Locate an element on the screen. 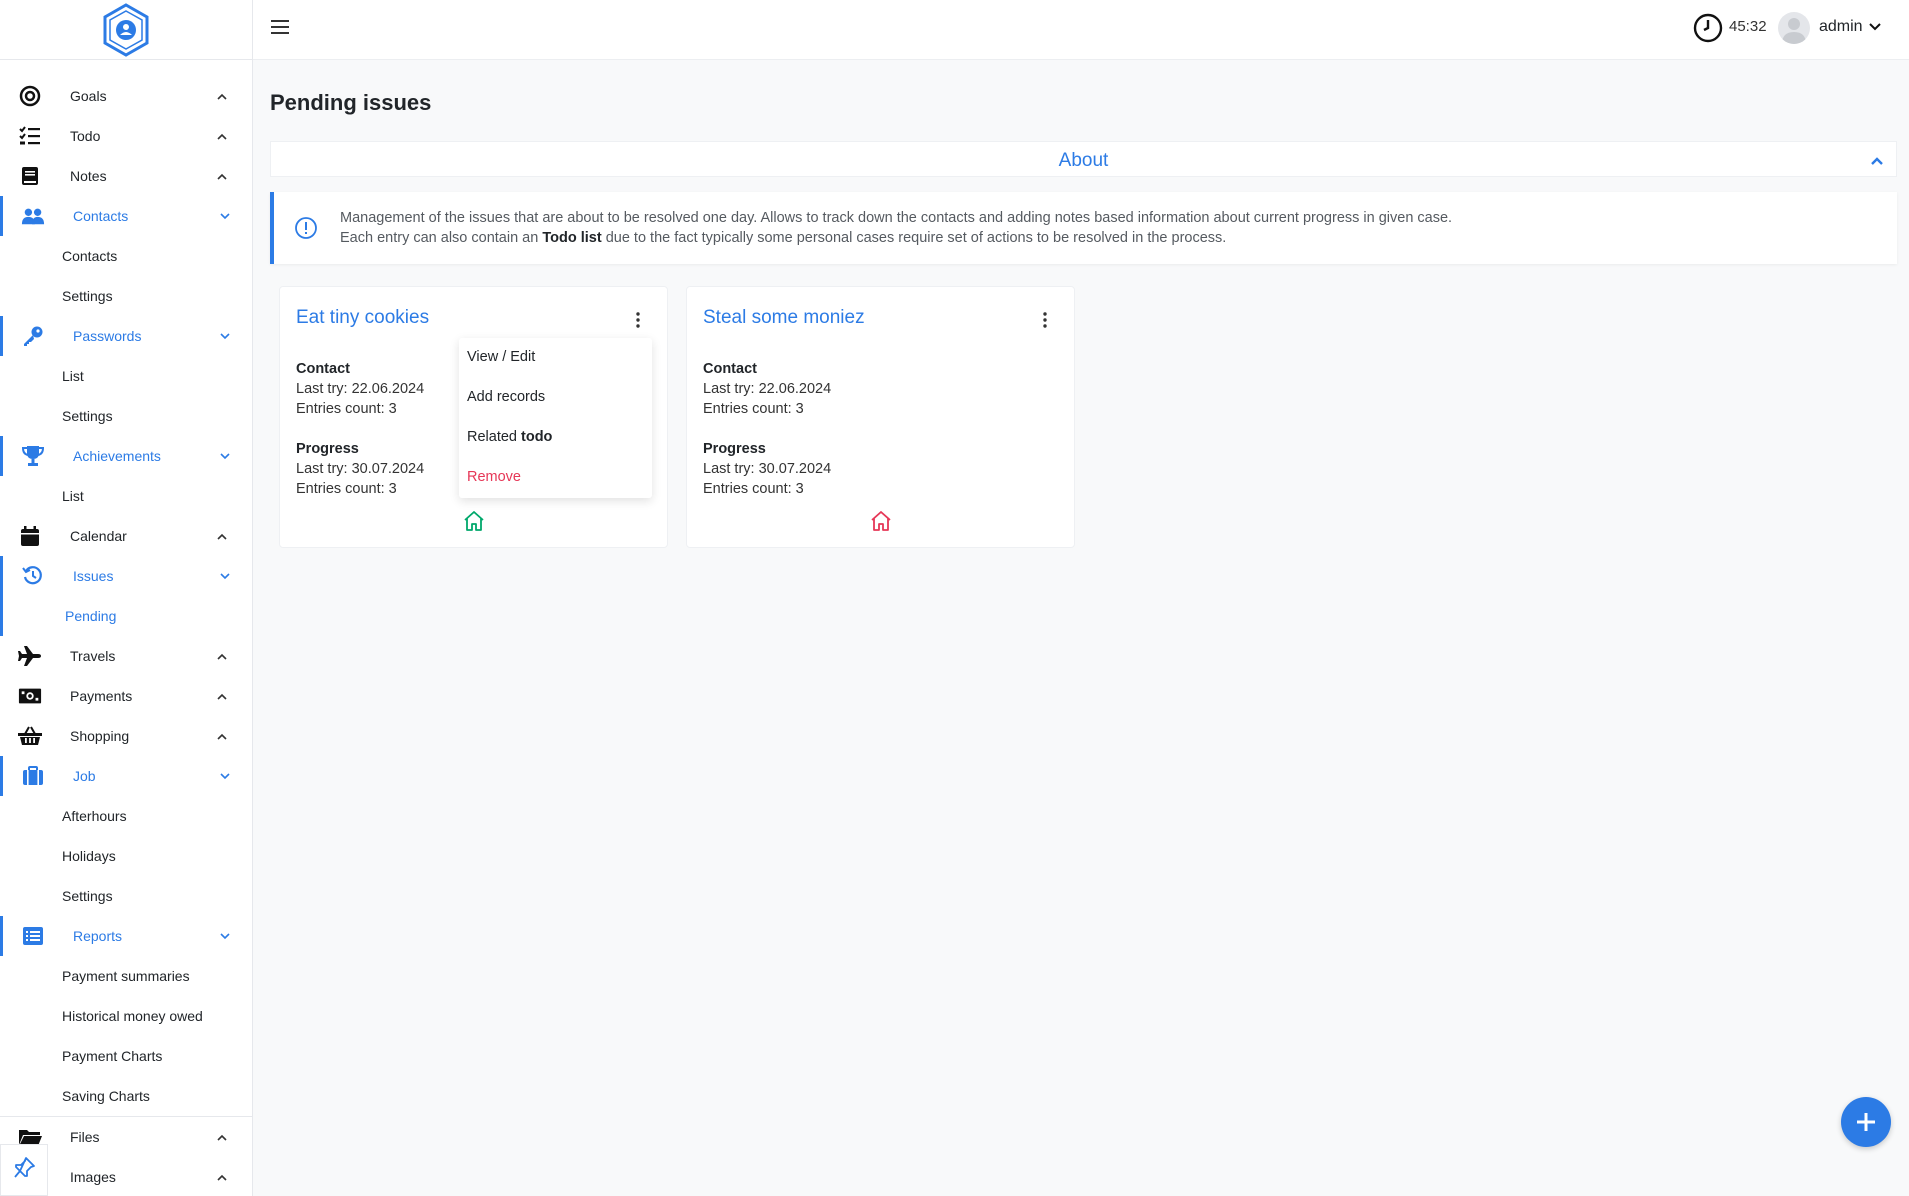 Image resolution: width=1909 pixels, height=1196 pixels. sidebar-item-calendar: Calendar is located at coordinates (126, 536).